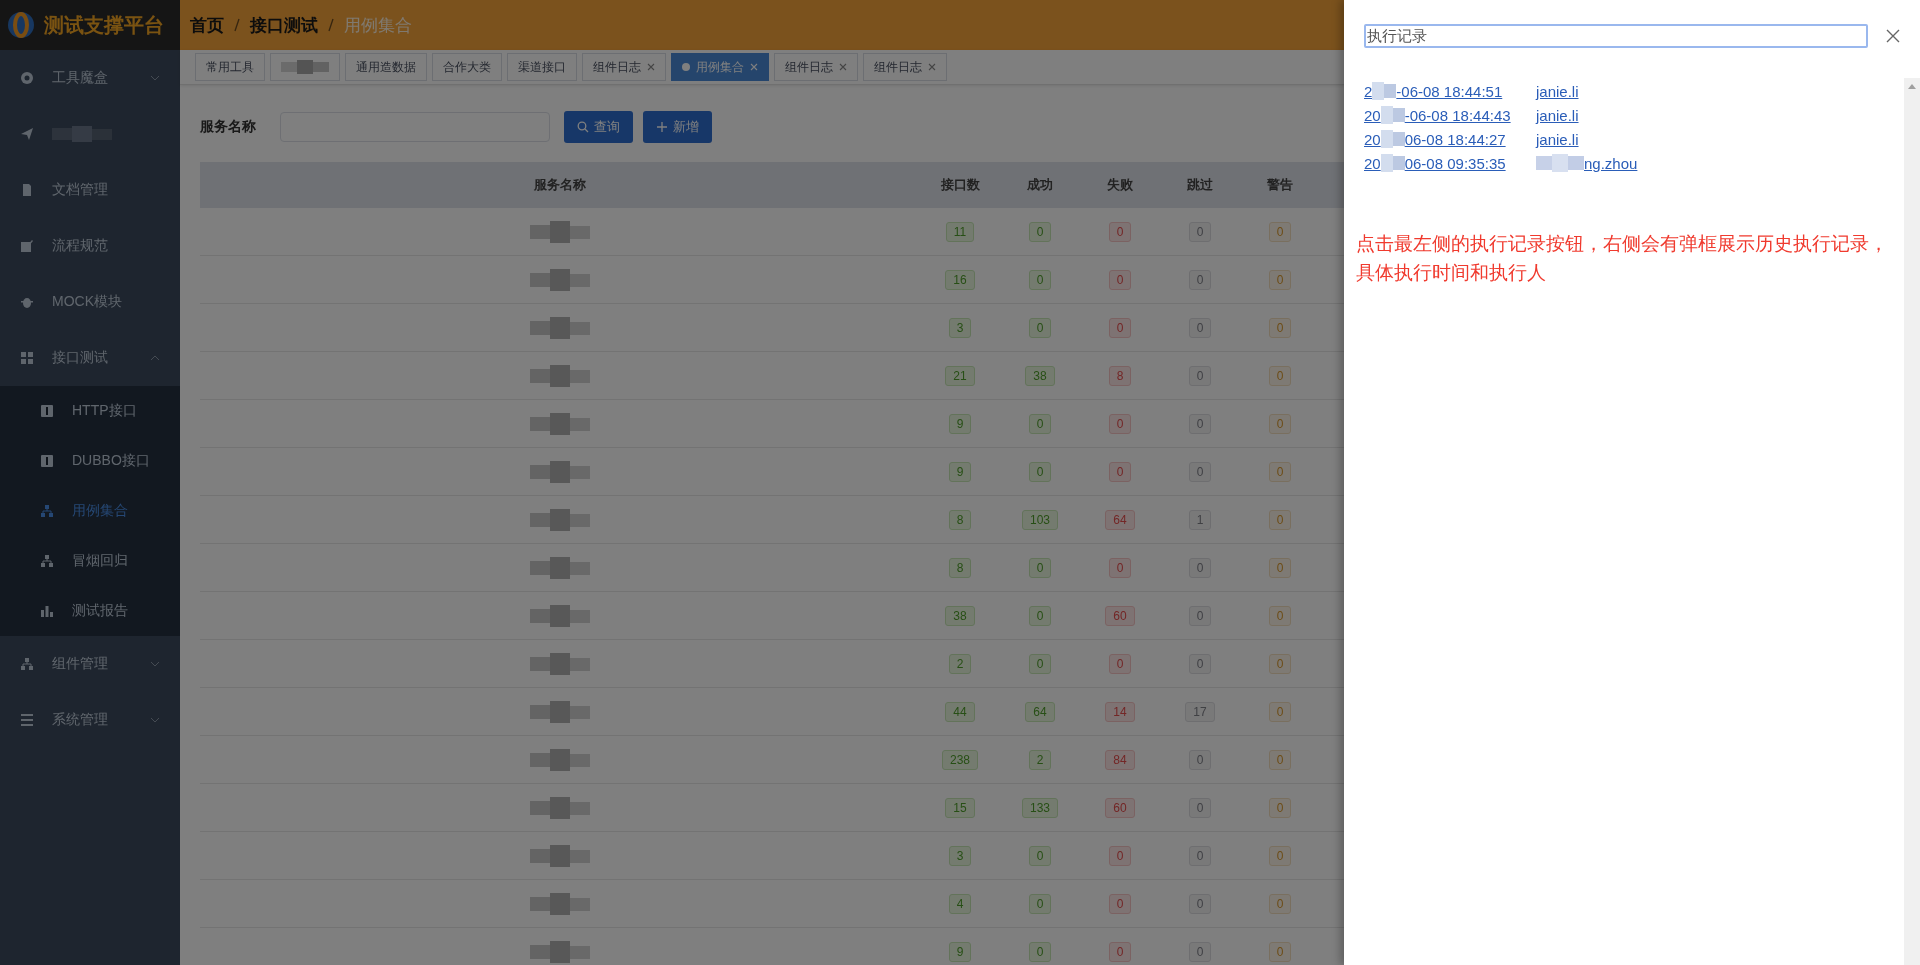 The image size is (1920, 965). I want to click on grid-icon, so click(27, 358).